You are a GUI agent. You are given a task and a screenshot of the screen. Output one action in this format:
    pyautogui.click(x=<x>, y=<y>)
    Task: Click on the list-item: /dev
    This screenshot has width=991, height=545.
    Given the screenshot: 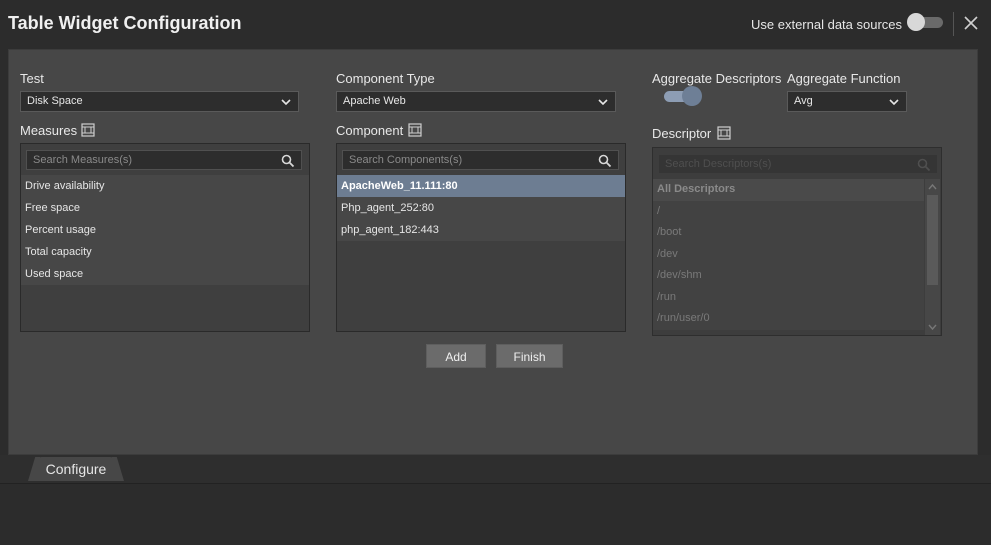 What is the action you would take?
    pyautogui.click(x=788, y=254)
    